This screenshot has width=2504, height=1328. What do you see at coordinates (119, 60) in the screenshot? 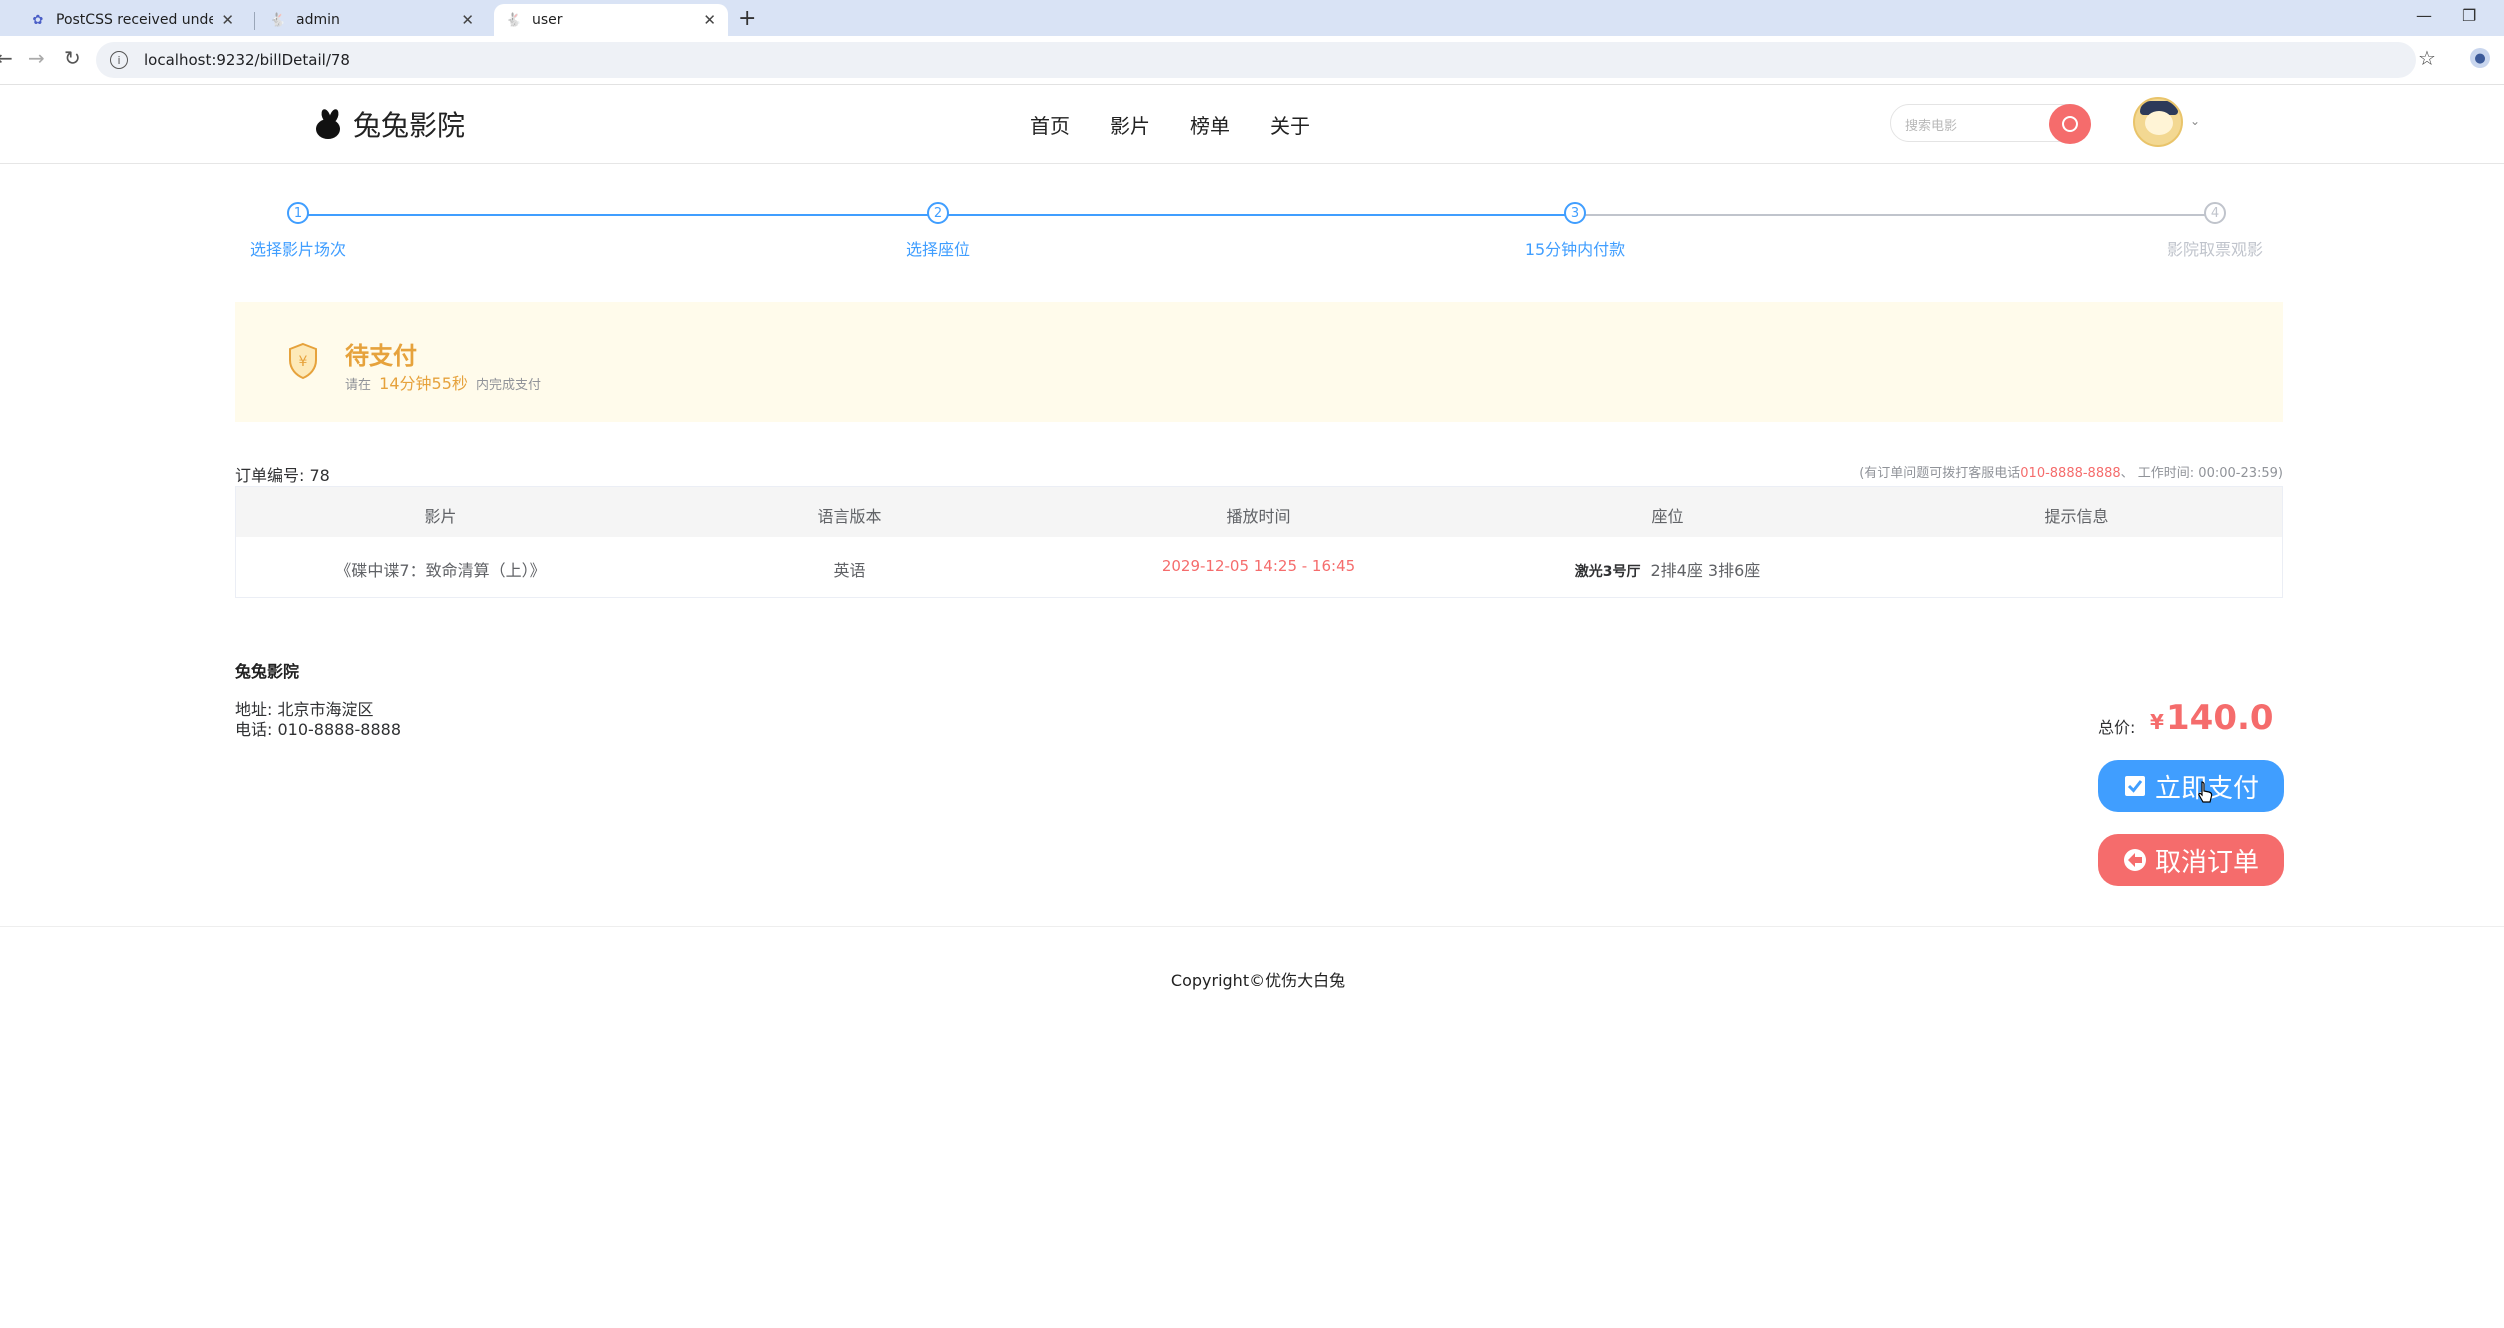
I see `site-info-icon: i` at bounding box center [119, 60].